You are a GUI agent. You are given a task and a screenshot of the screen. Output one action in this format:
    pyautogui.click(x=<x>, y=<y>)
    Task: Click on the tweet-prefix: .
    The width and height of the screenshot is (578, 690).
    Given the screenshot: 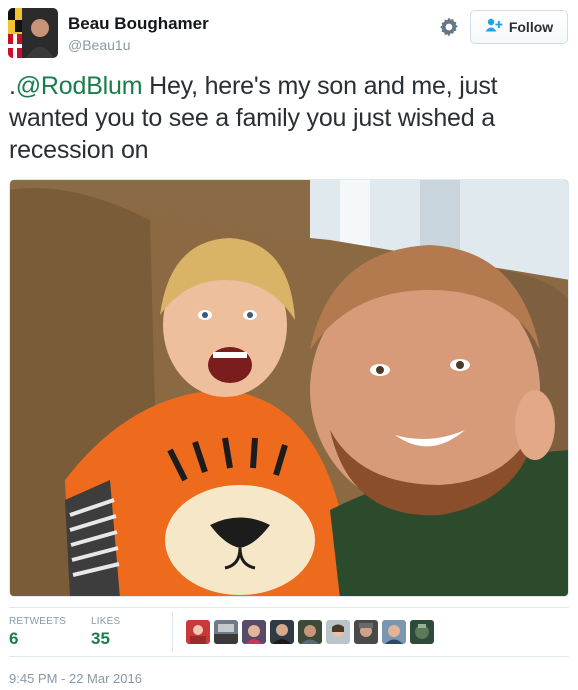 What is the action you would take?
    pyautogui.click(x=12, y=86)
    